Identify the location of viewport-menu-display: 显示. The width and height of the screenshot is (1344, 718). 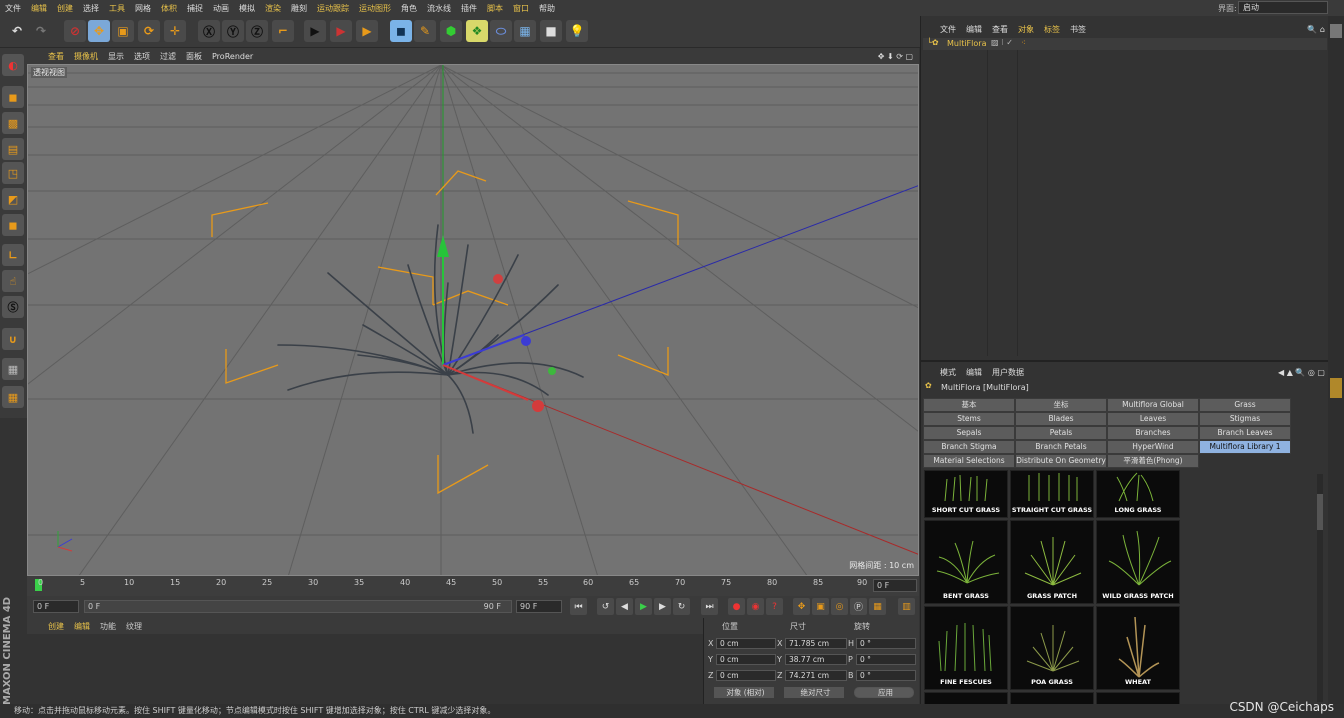
(116, 56).